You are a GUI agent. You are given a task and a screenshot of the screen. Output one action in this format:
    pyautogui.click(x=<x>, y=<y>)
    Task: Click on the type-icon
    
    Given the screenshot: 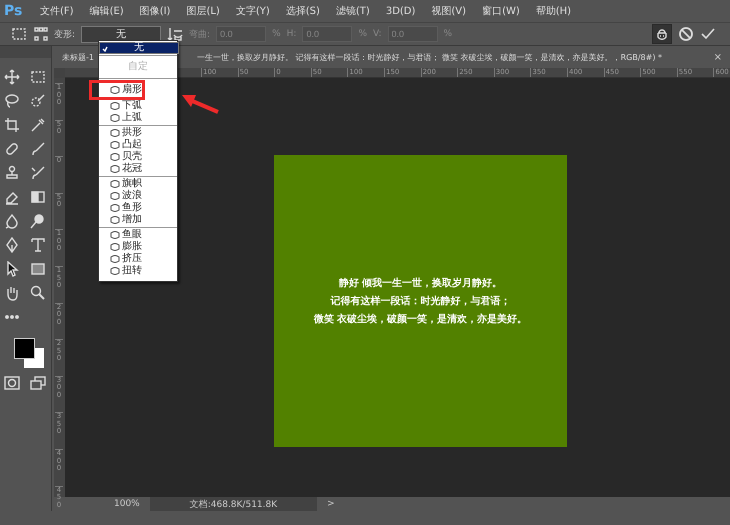 What is the action you would take?
    pyautogui.click(x=38, y=245)
    